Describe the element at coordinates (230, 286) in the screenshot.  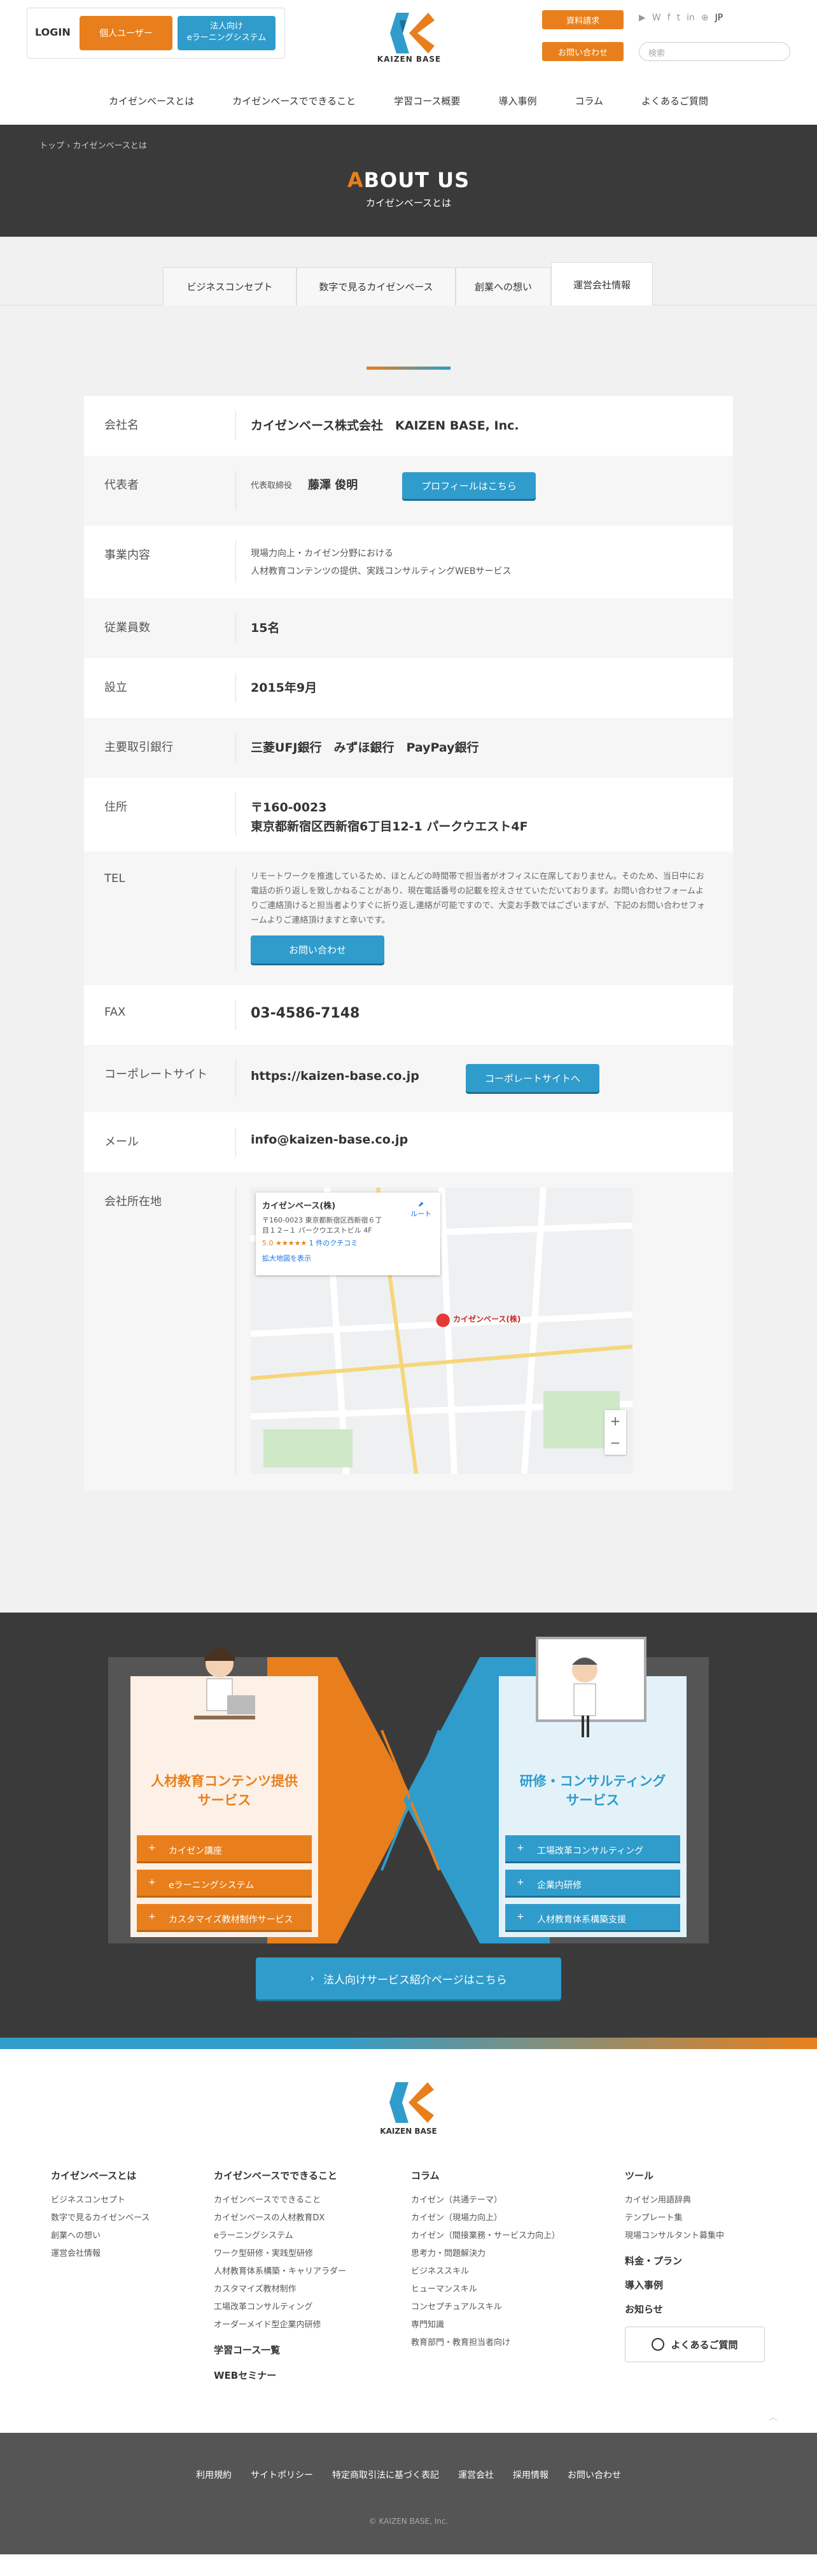
I see `tab-business-concept: ビジネスコンセプト` at that location.